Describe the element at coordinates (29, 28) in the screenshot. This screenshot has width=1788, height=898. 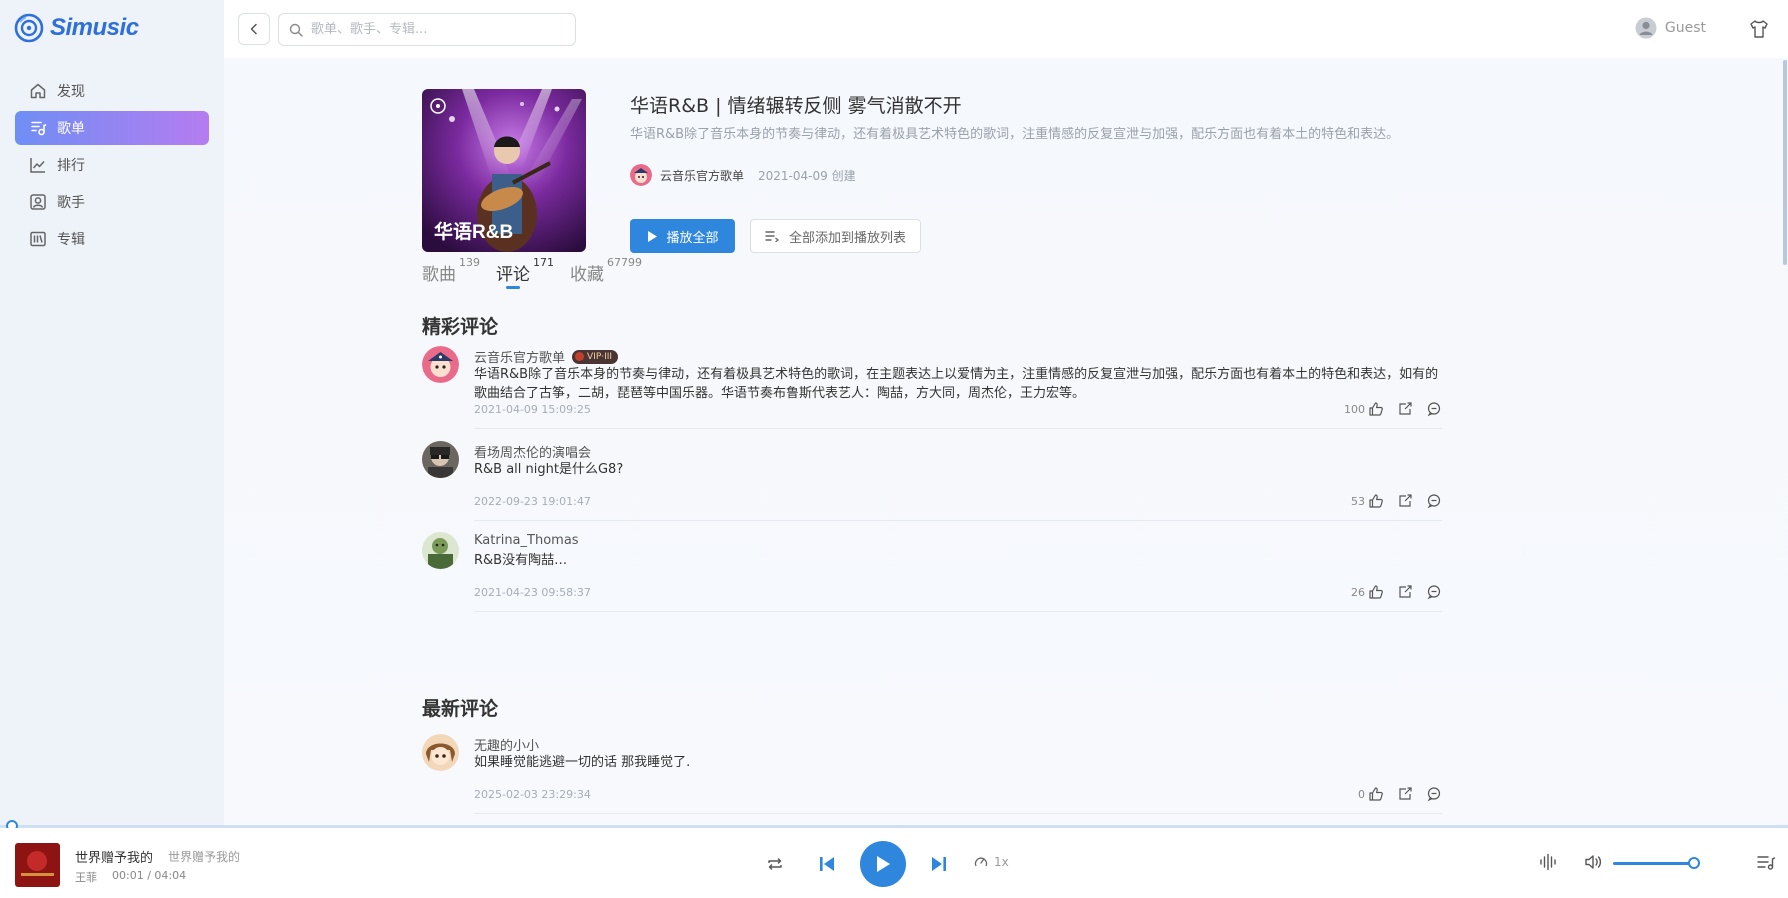
I see `logo-disc-icon` at that location.